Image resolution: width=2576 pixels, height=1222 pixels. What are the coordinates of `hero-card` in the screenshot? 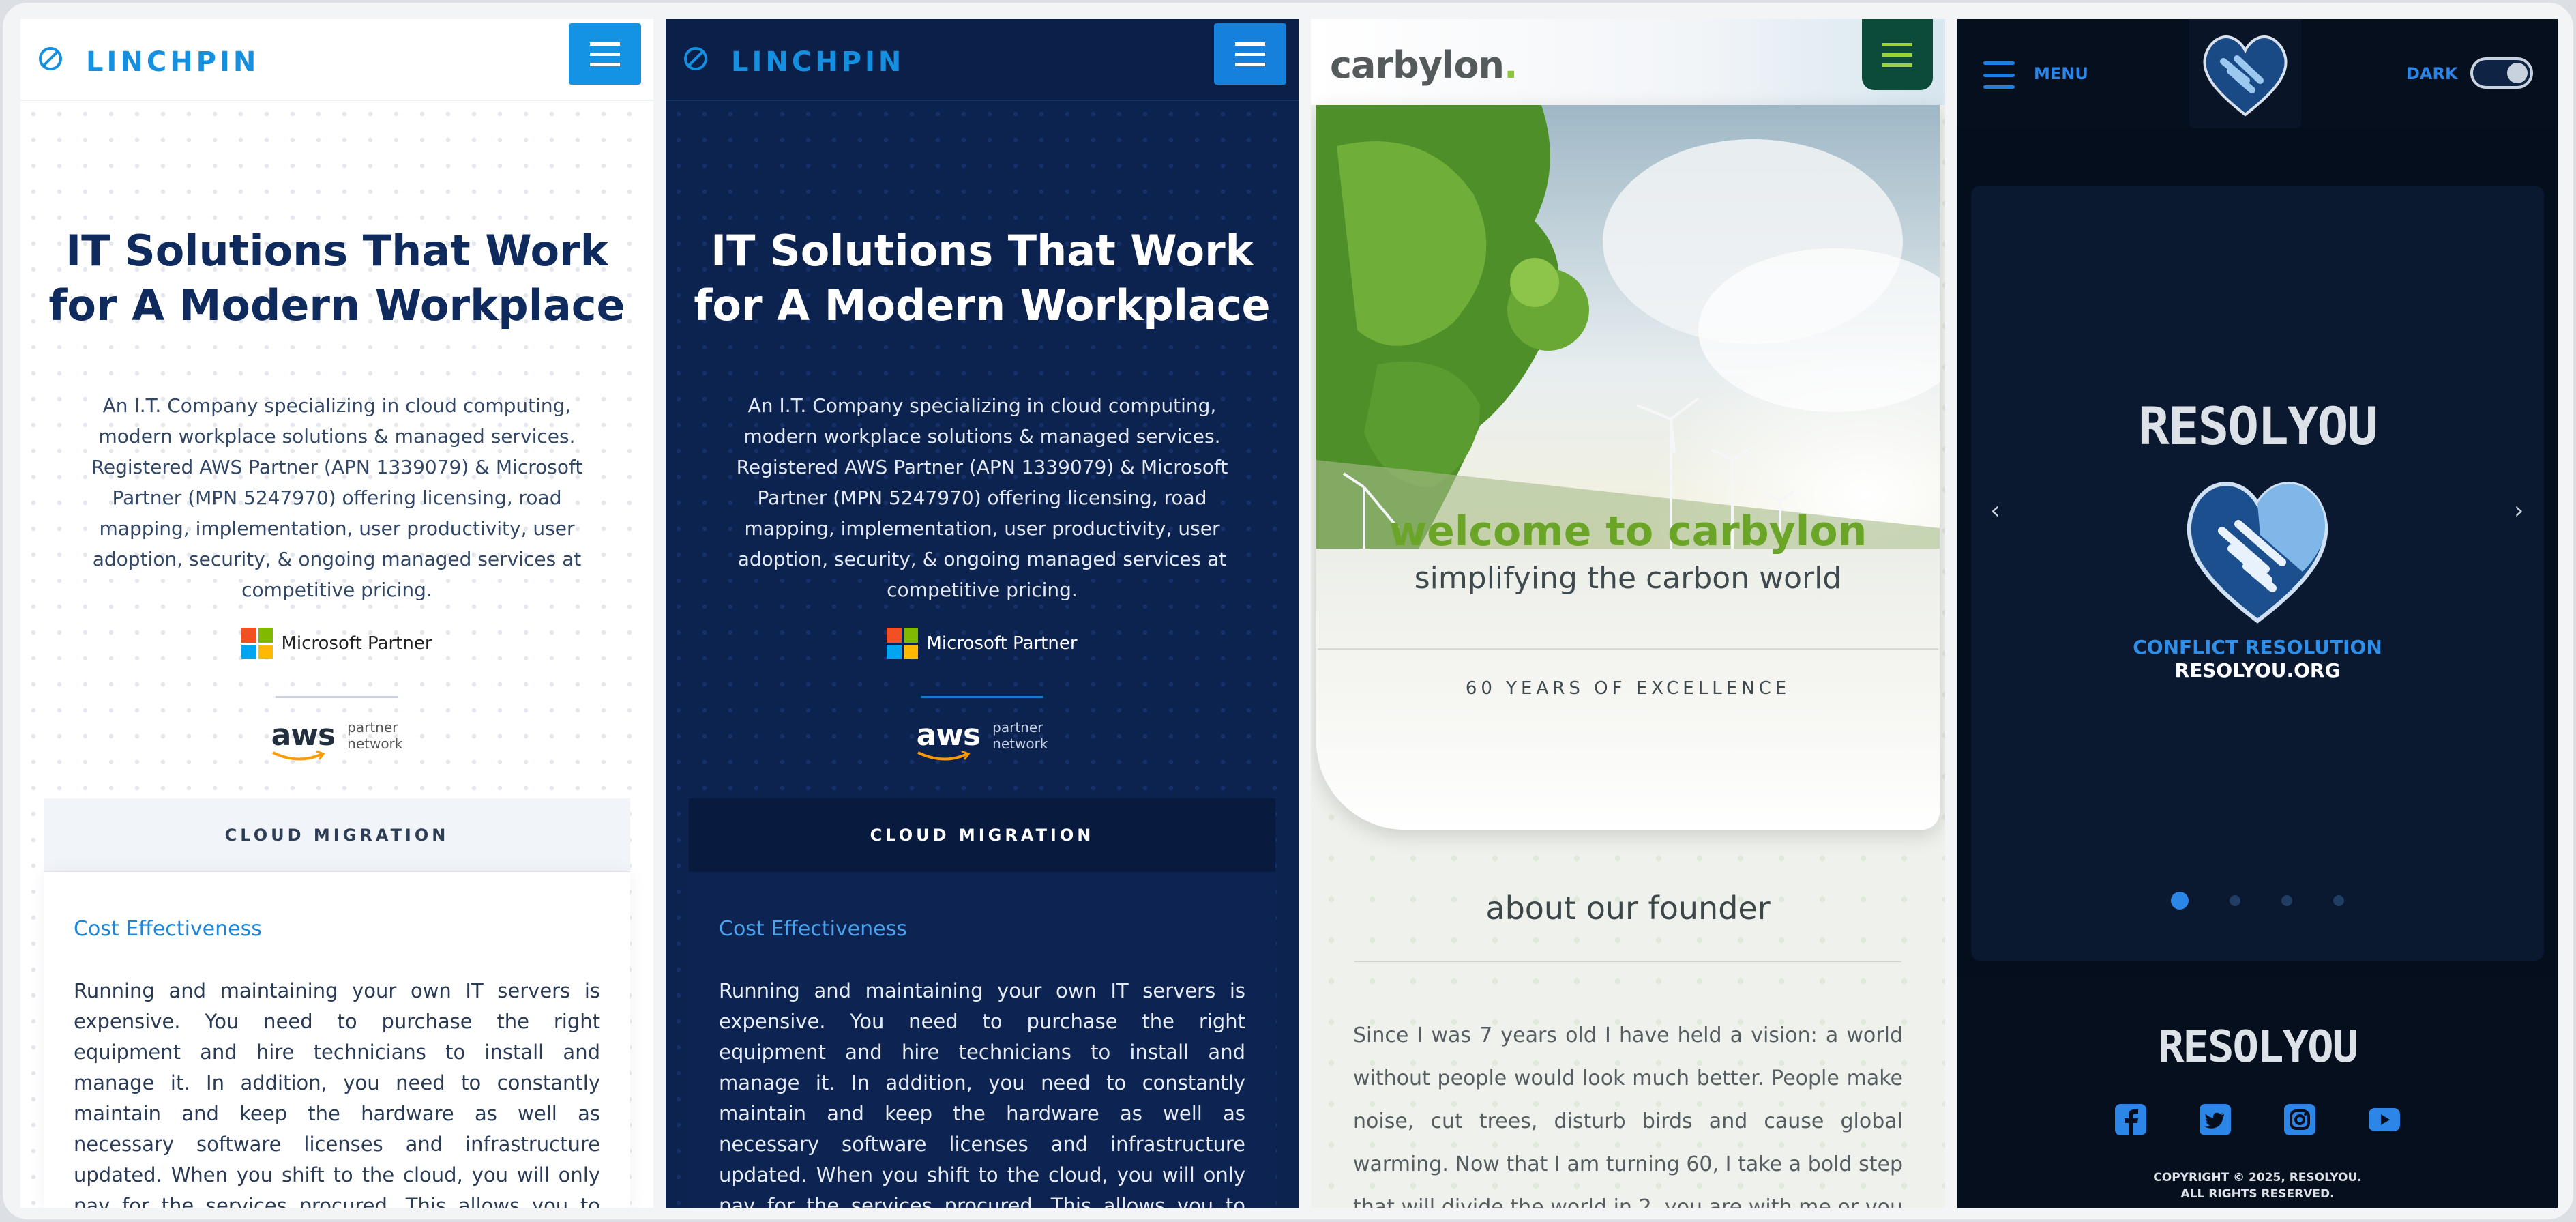 It's located at (1628, 467).